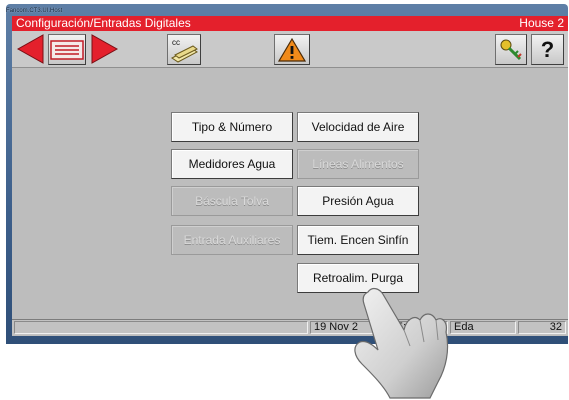  I want to click on tiem-encen-sinfin-button: Tiem. Encen Sinfín, so click(358, 240).